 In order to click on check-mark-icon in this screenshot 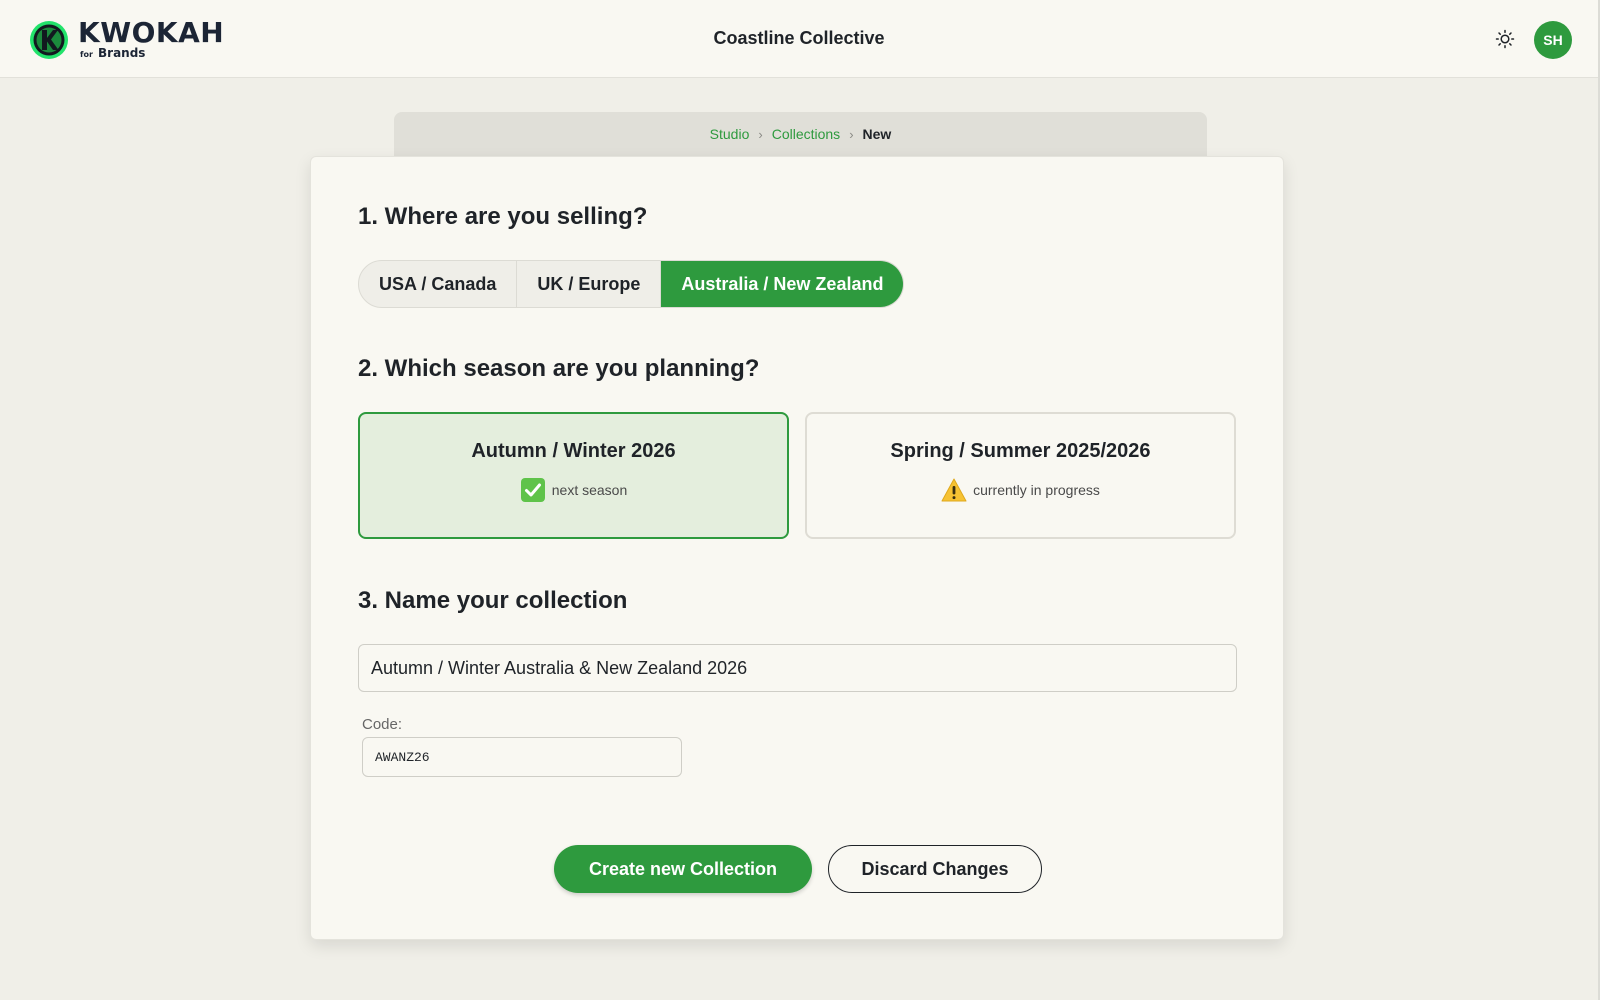, I will do `click(532, 490)`.